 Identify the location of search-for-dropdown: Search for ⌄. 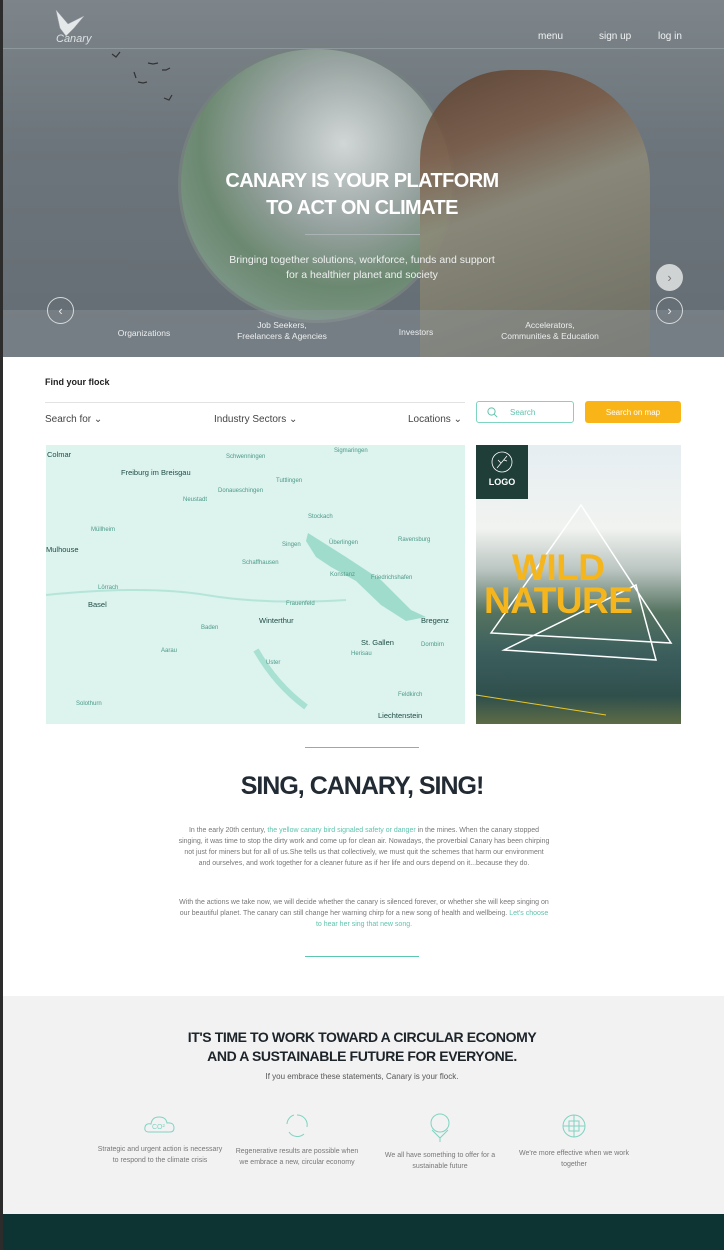
(73, 419).